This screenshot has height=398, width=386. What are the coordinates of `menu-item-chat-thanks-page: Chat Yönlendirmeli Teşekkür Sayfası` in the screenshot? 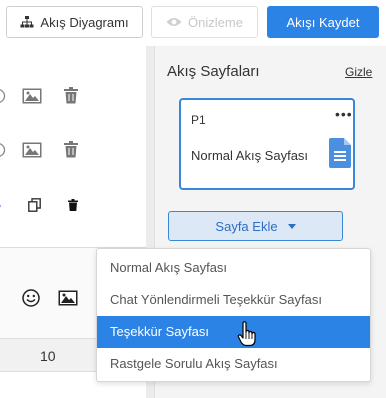 It's located at (233, 300).